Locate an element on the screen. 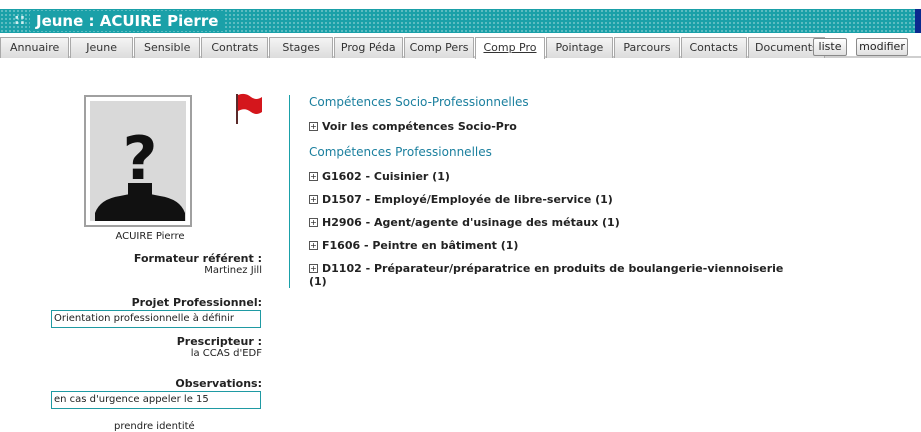  tab-parcours: Parcours is located at coordinates (647, 47).